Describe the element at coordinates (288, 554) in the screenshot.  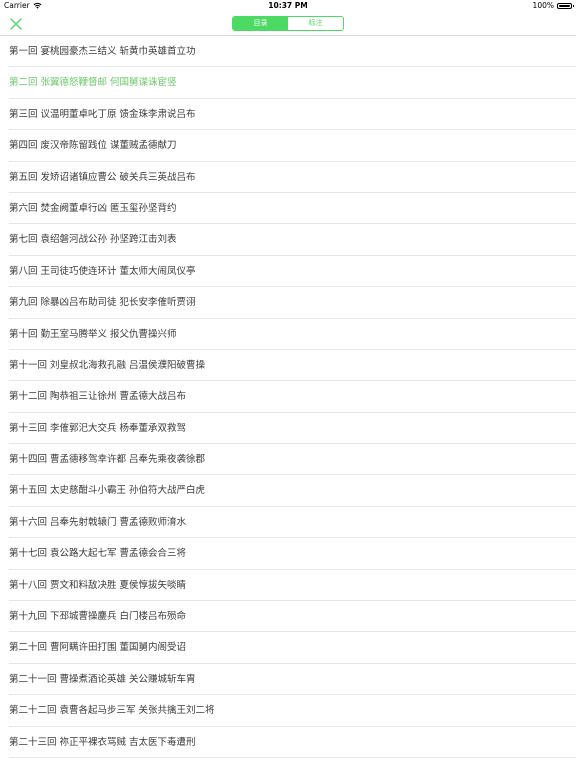
I see `chapter-item: 第十七回 袁公路大起七军 曹孟德会合三将` at that location.